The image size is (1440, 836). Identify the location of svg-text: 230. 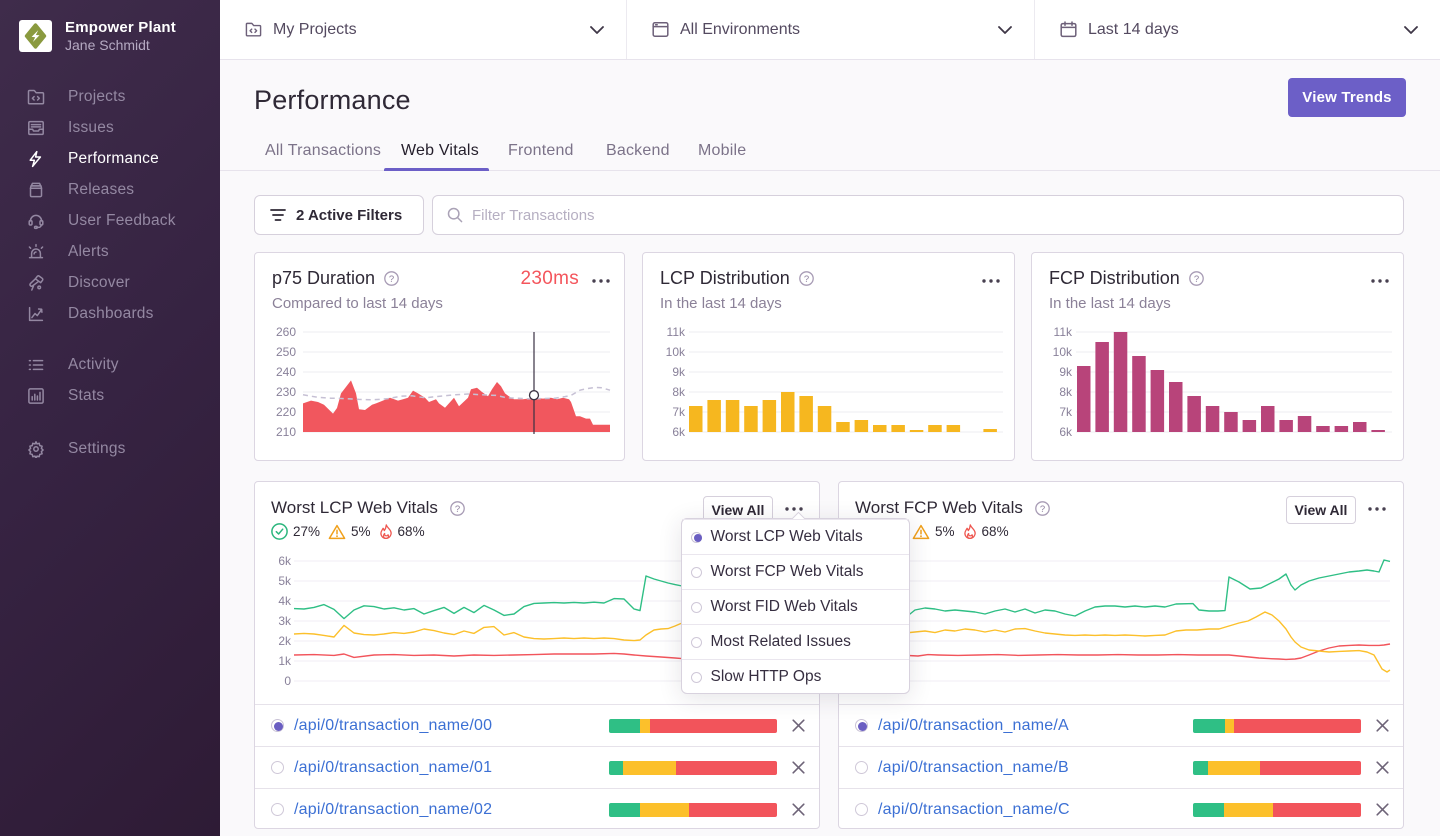
(286, 392).